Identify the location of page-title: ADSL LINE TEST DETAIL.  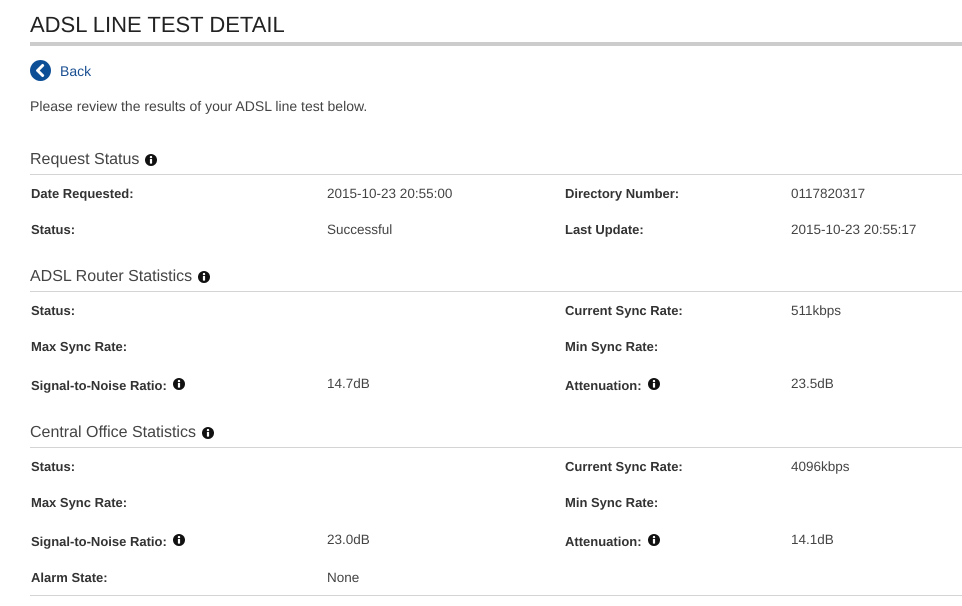
(157, 25).